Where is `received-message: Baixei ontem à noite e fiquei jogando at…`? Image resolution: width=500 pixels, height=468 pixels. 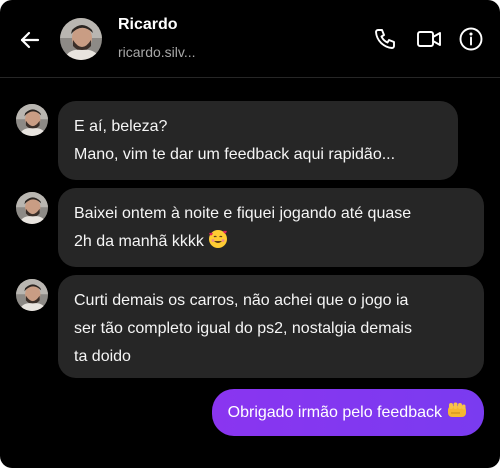 received-message: Baixei ontem à noite e fiquei jogando at… is located at coordinates (271, 227).